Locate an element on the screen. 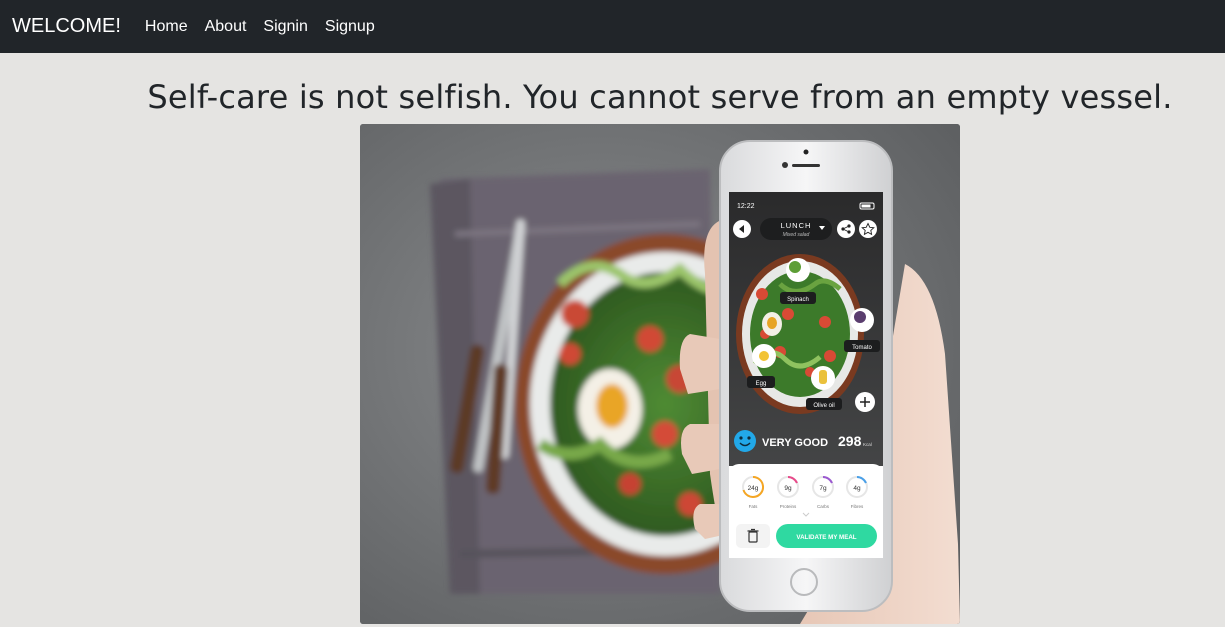  phone-share-button is located at coordinates (846, 229).